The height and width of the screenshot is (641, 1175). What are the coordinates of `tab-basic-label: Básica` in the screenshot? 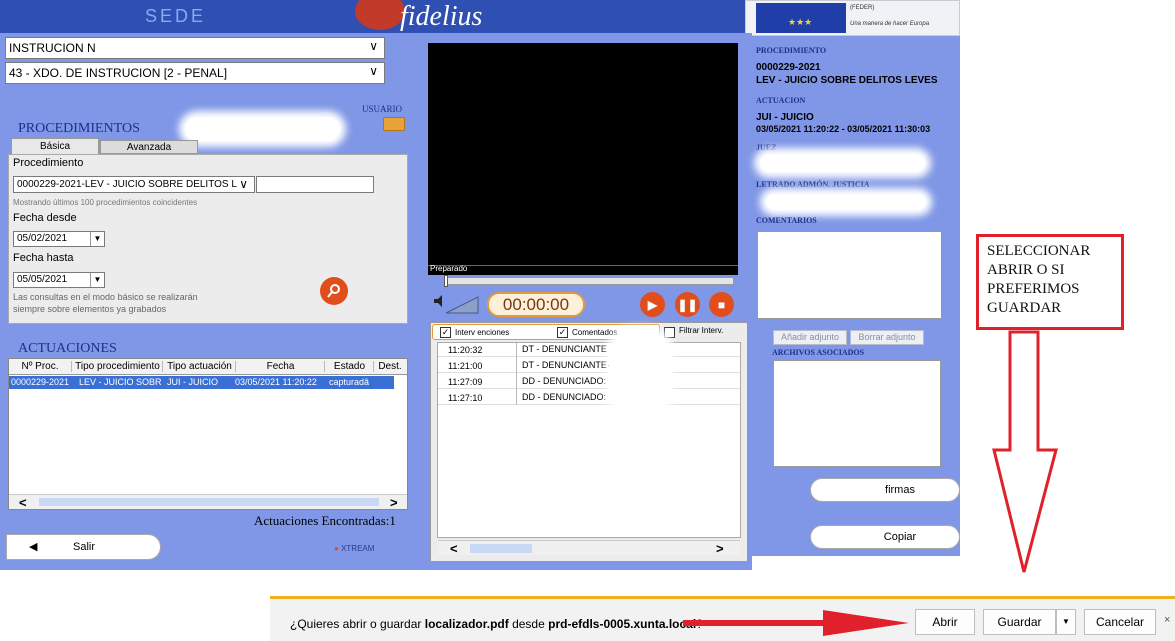 It's located at (54, 146).